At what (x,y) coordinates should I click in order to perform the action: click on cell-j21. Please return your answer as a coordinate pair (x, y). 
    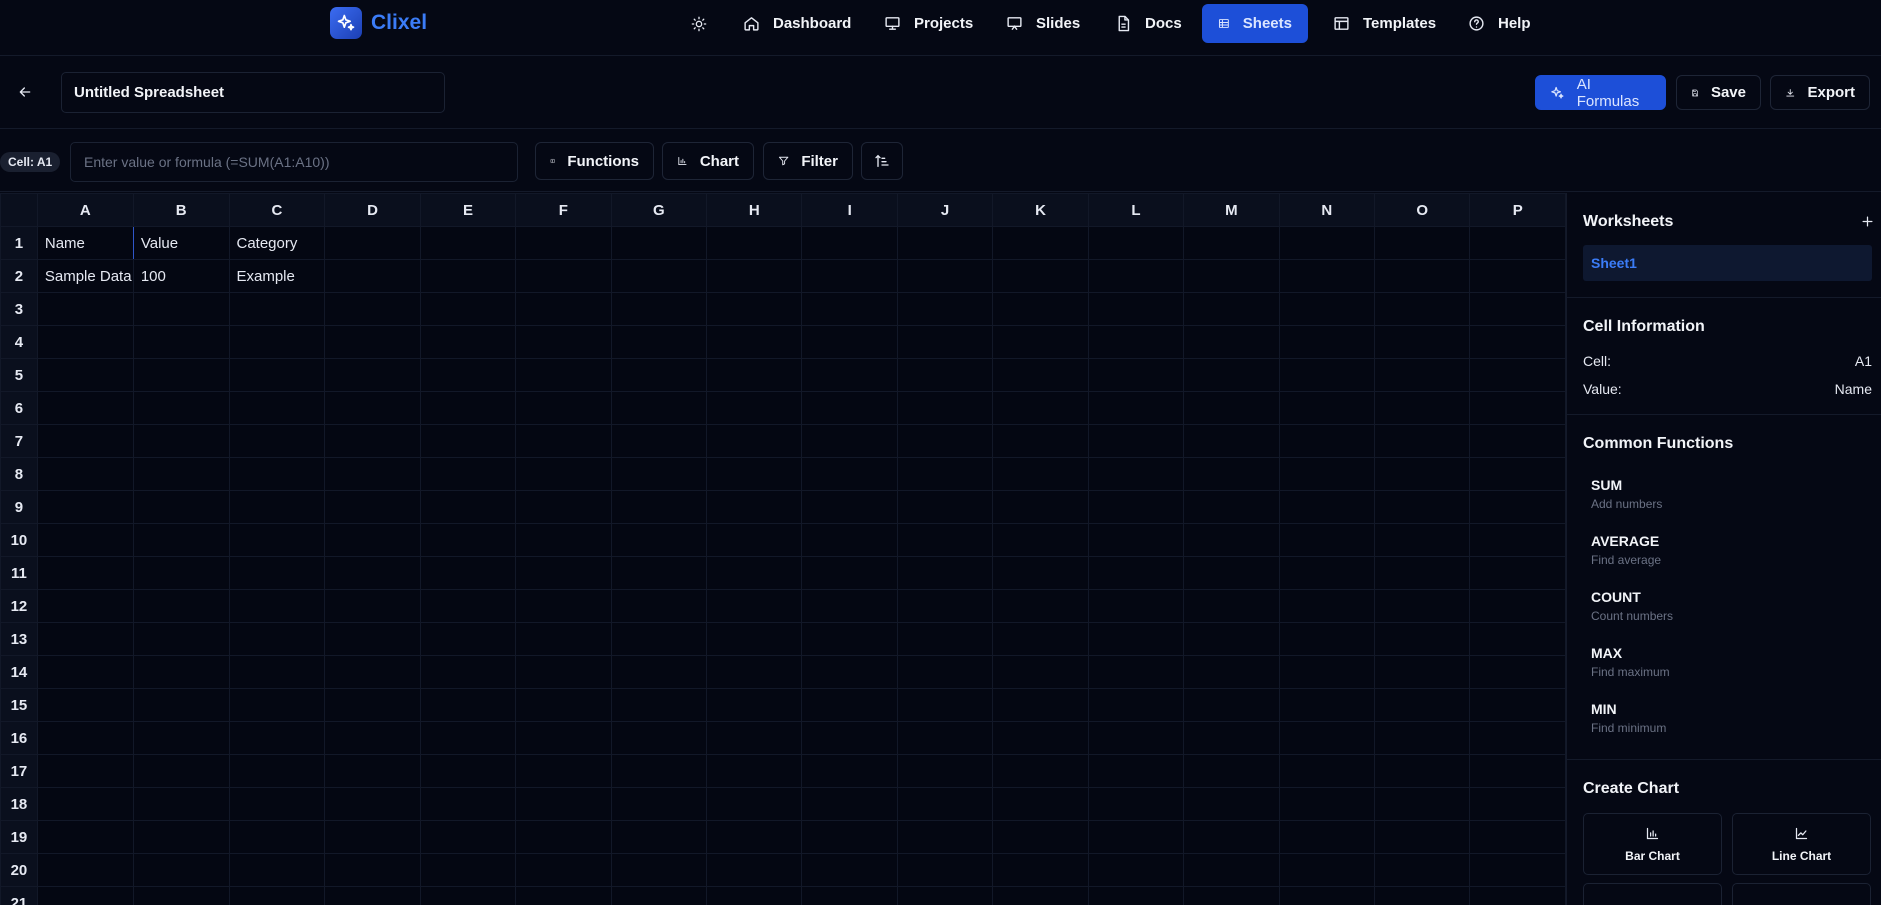
    Looking at the image, I should click on (945, 895).